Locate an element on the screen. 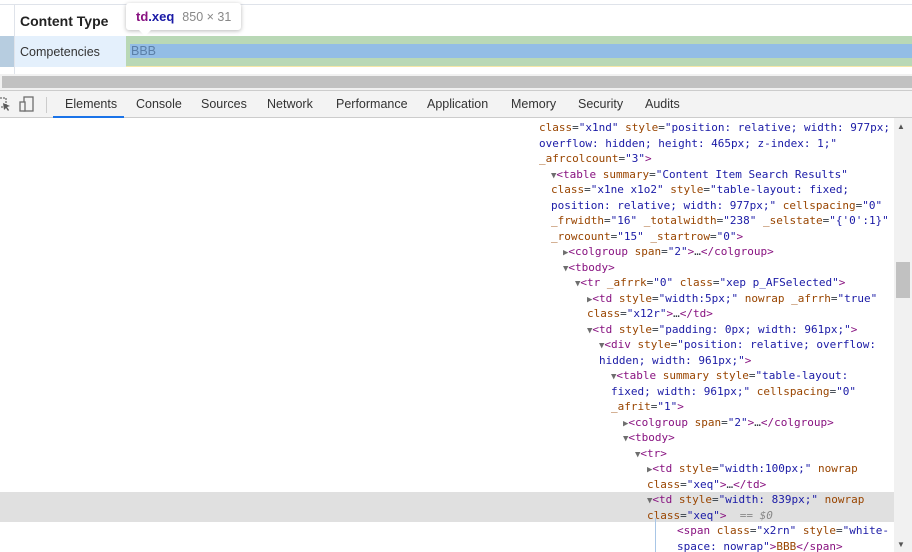 The width and height of the screenshot is (912, 552). dom-line: space: nowrap">BBB</span> is located at coordinates (760, 545).